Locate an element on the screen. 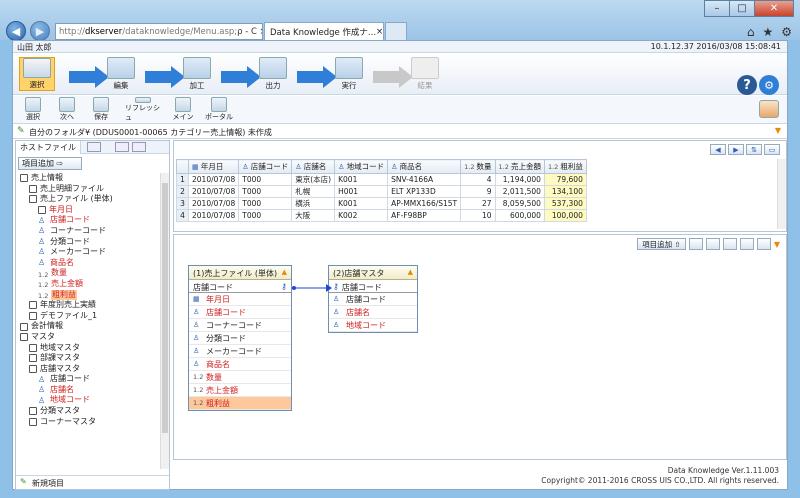 The image size is (800, 498). relation-line is located at coordinates (312, 288).